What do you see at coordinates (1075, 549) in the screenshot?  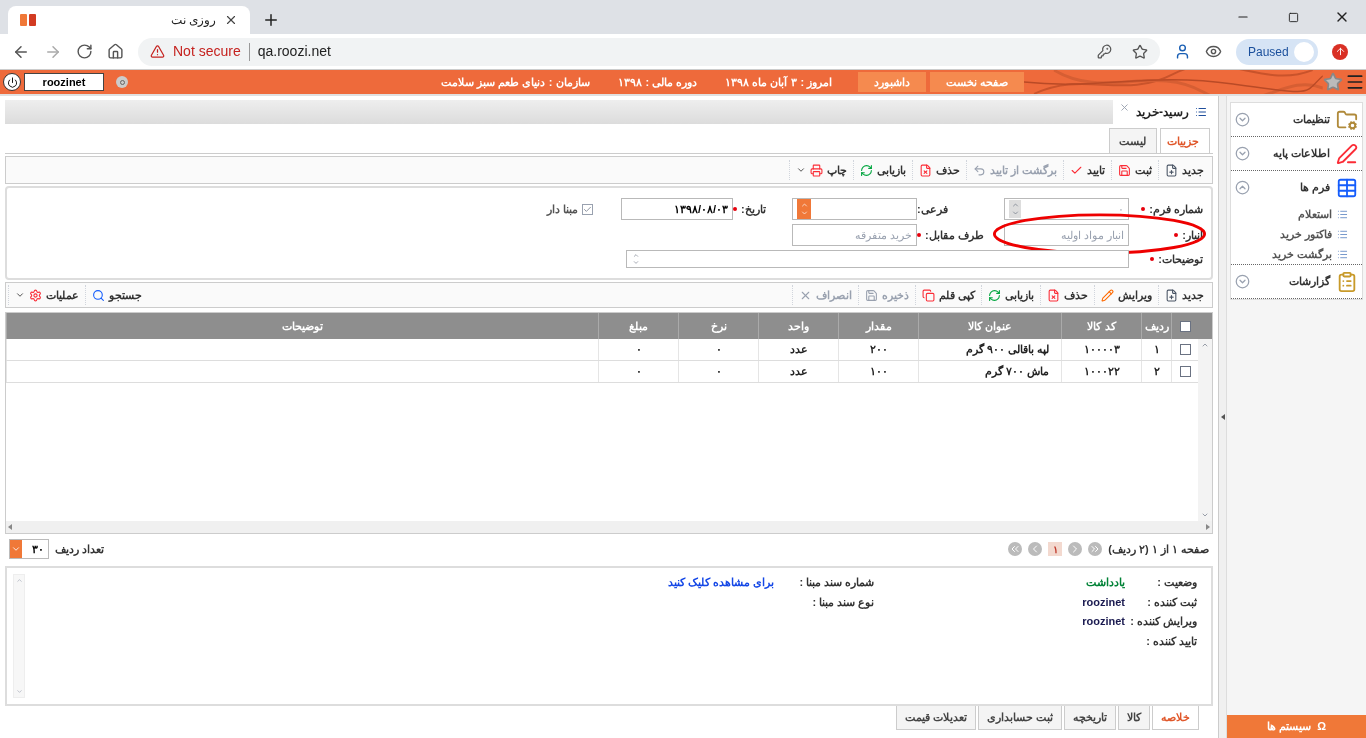 I see `previous-page-icon` at bounding box center [1075, 549].